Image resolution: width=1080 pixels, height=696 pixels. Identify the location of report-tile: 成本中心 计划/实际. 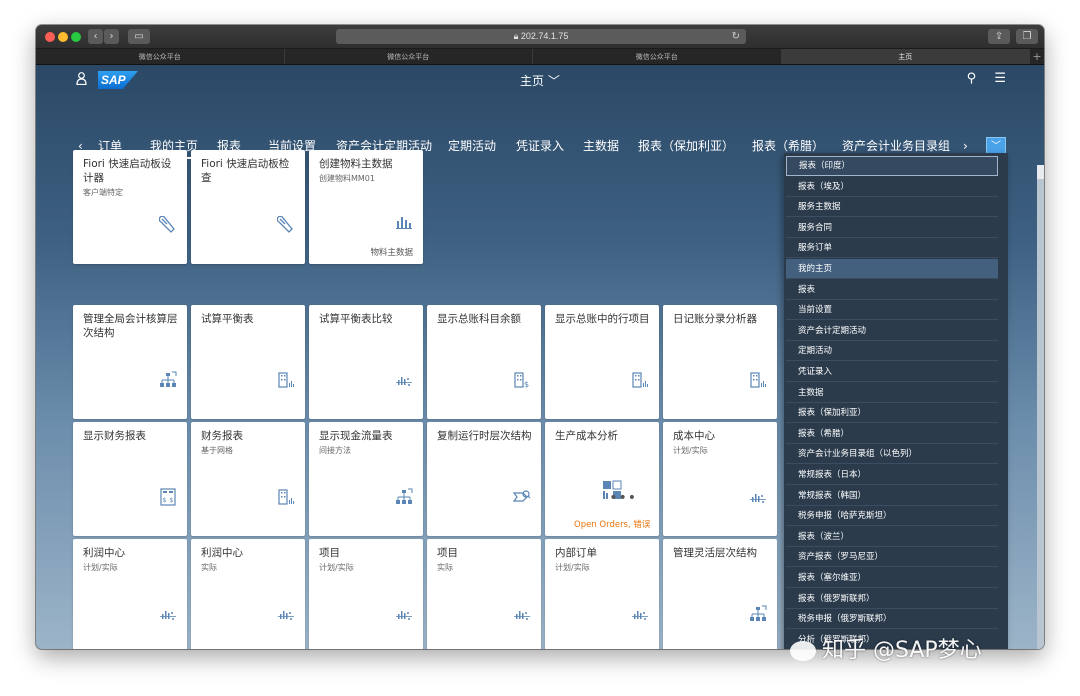
(720, 479).